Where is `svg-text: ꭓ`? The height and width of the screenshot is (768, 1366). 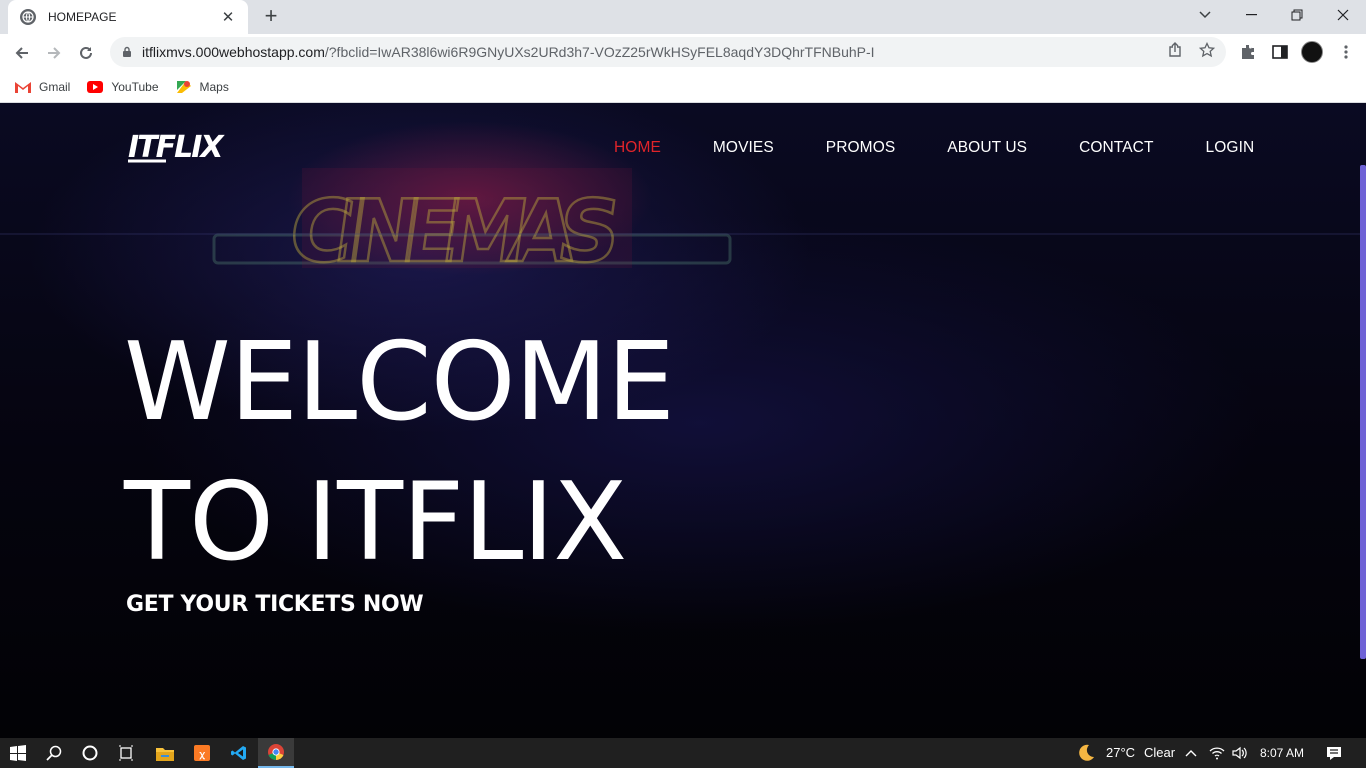
svg-text: ꭓ is located at coordinates (202, 755).